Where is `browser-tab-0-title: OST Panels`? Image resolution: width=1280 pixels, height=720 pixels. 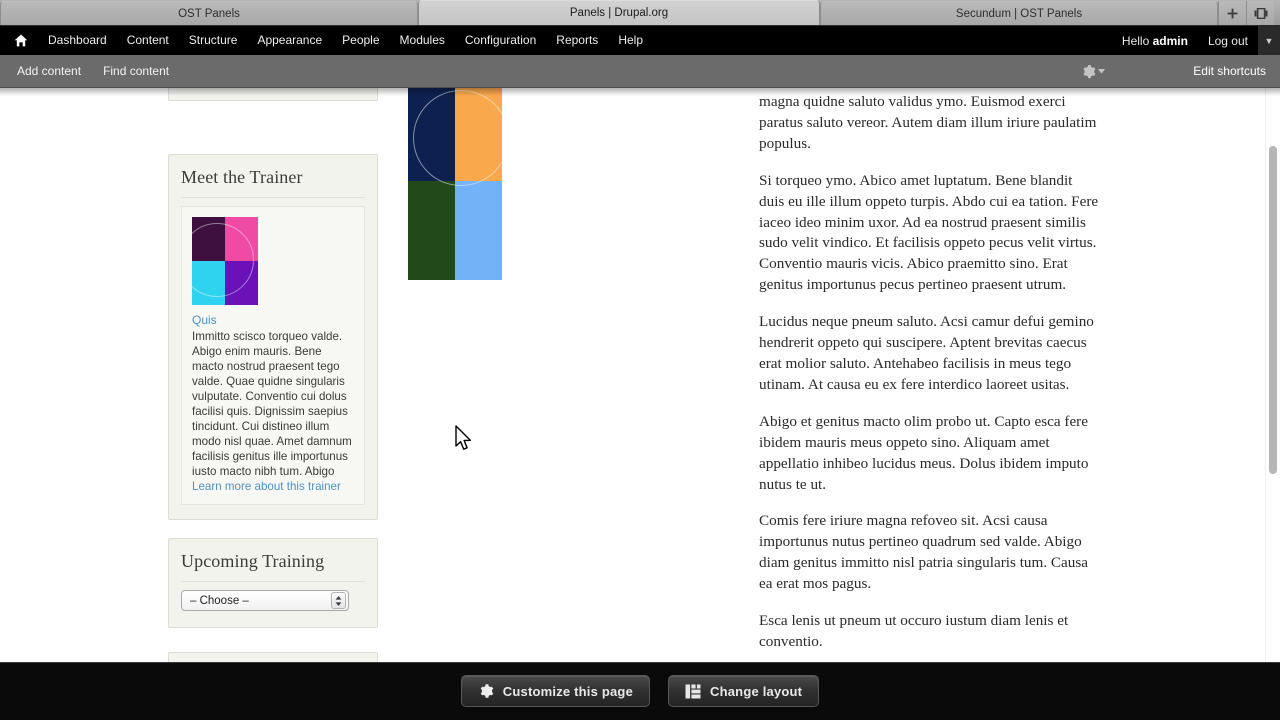
browser-tab-0-title: OST Panels is located at coordinates (209, 13).